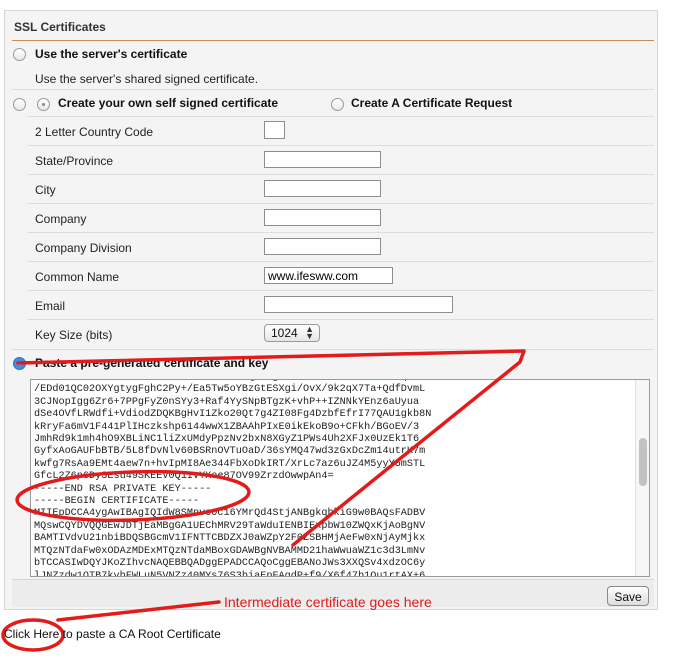  I want to click on certificate-request-label: Create A Certificate Request, so click(432, 103).